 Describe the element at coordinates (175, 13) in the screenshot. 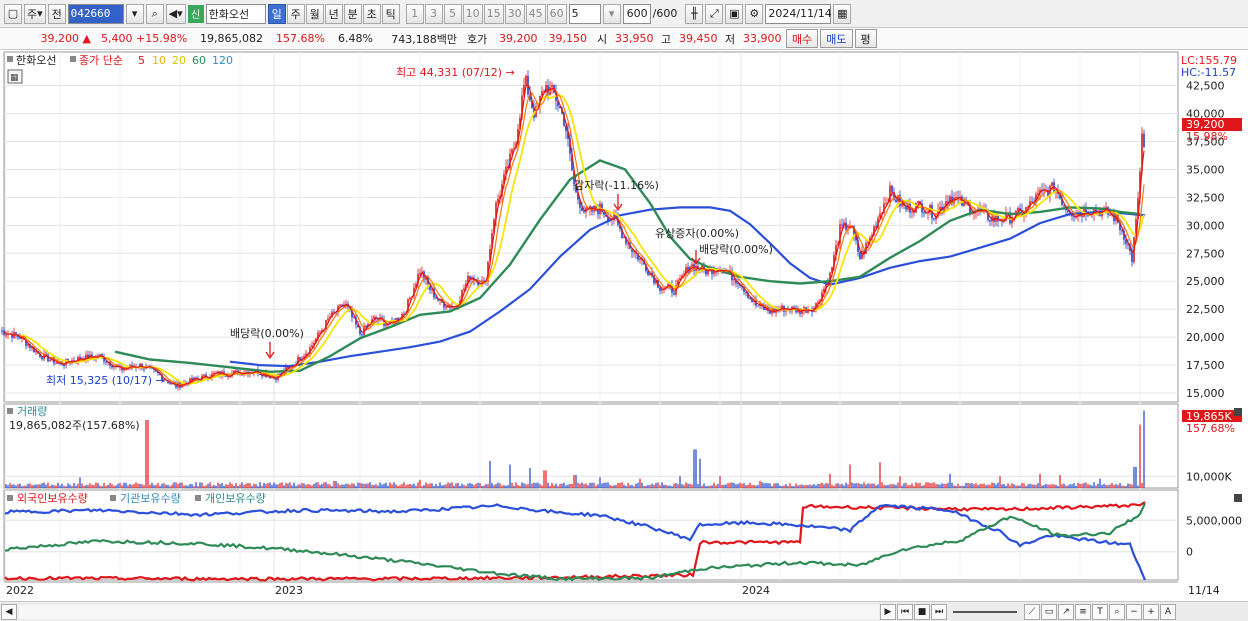

I see `speaker-icon: ◀▾` at that location.